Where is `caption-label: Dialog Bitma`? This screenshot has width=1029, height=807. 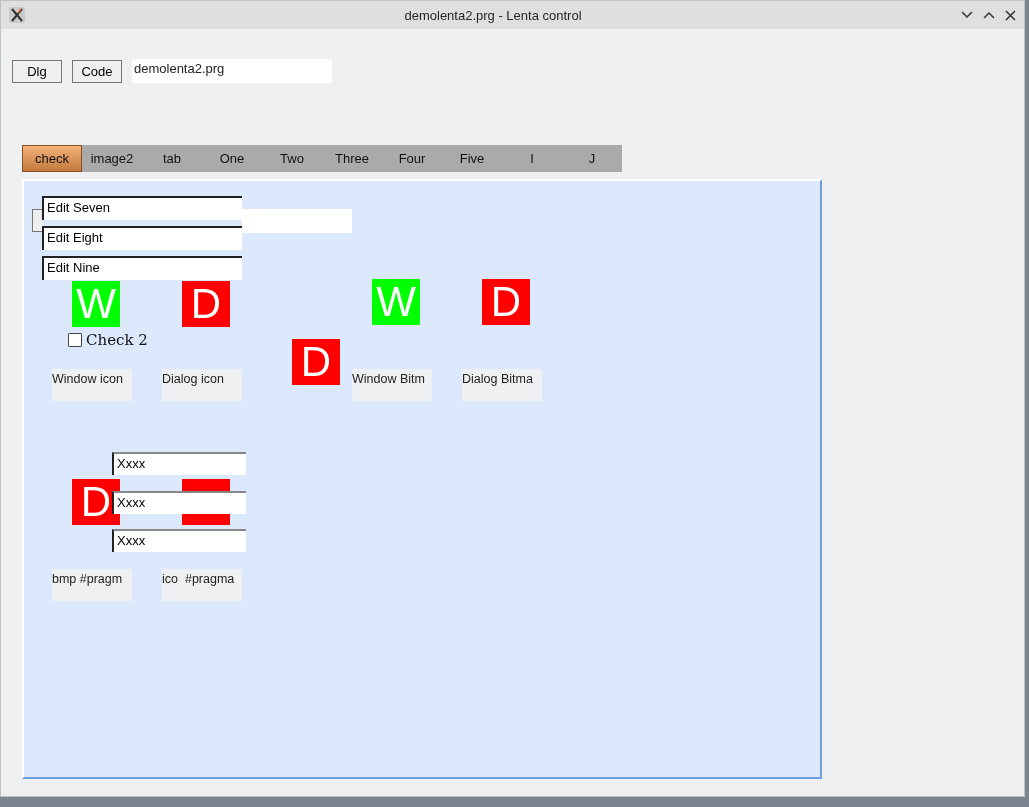 caption-label: Dialog Bitma is located at coordinates (502, 385).